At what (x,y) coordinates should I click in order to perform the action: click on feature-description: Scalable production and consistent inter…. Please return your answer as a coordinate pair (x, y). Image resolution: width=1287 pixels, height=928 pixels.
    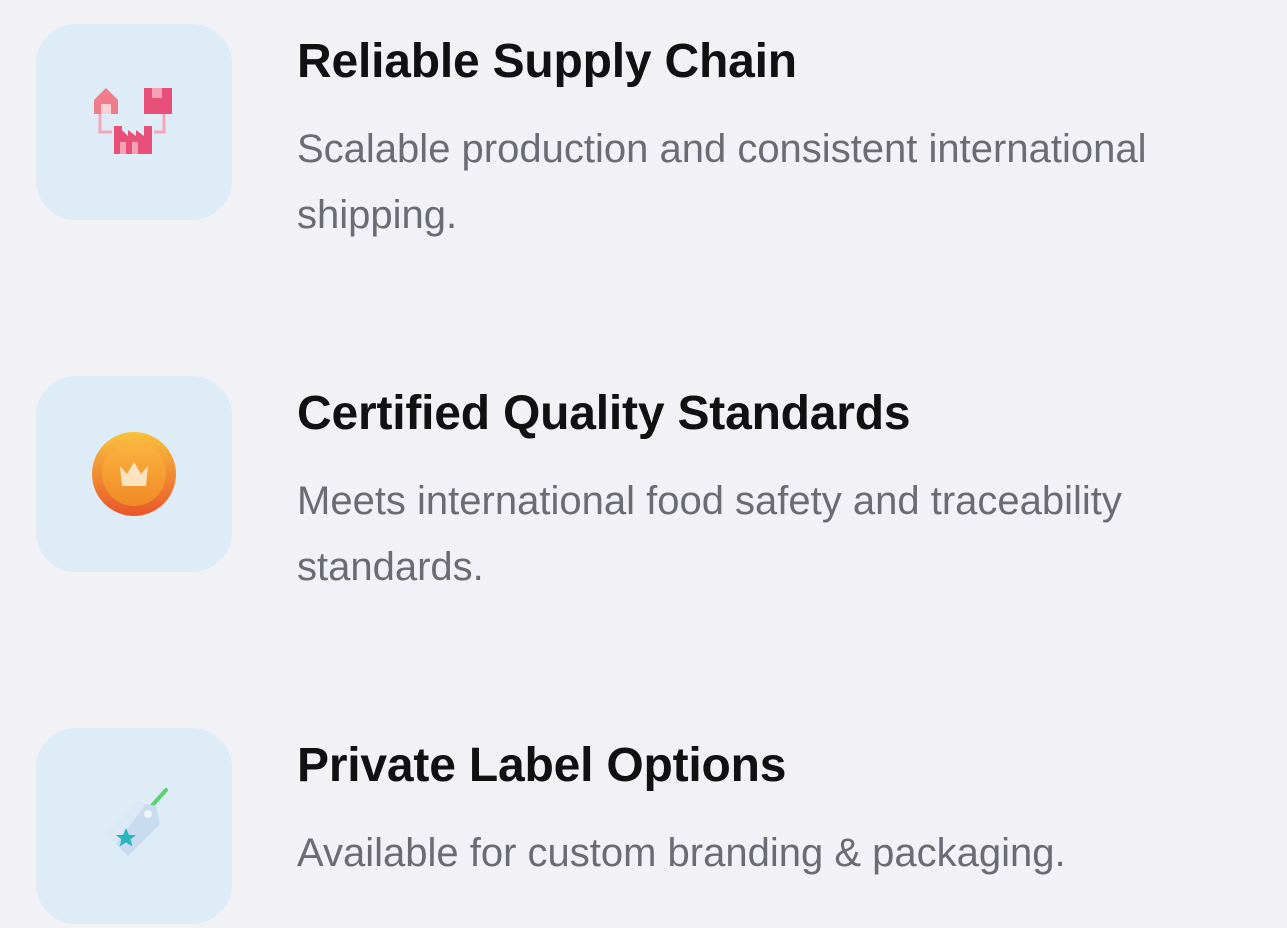
    Looking at the image, I should click on (722, 182).